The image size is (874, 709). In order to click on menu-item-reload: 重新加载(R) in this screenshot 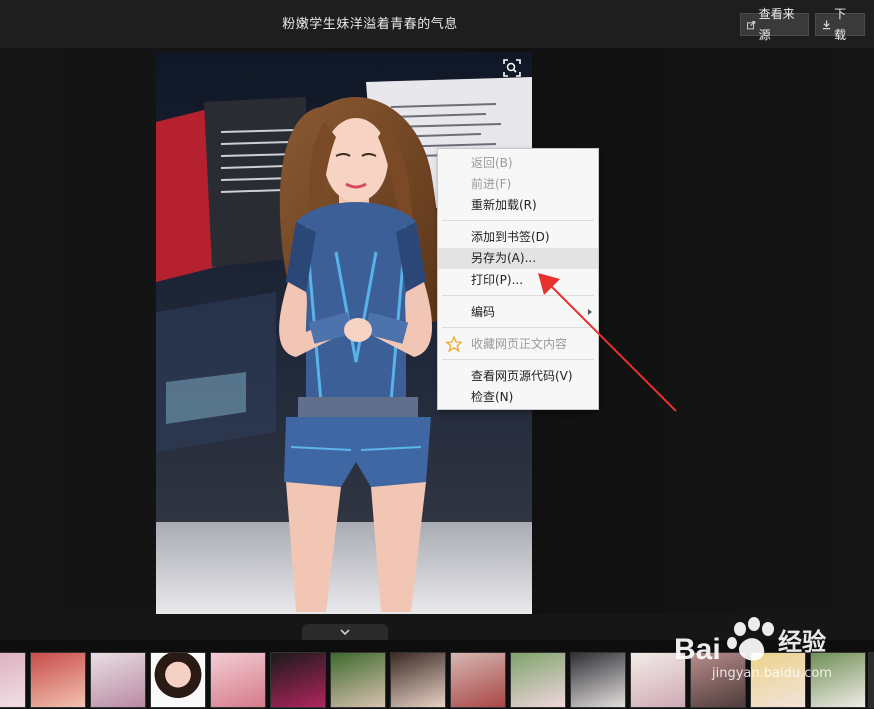, I will do `click(518, 205)`.